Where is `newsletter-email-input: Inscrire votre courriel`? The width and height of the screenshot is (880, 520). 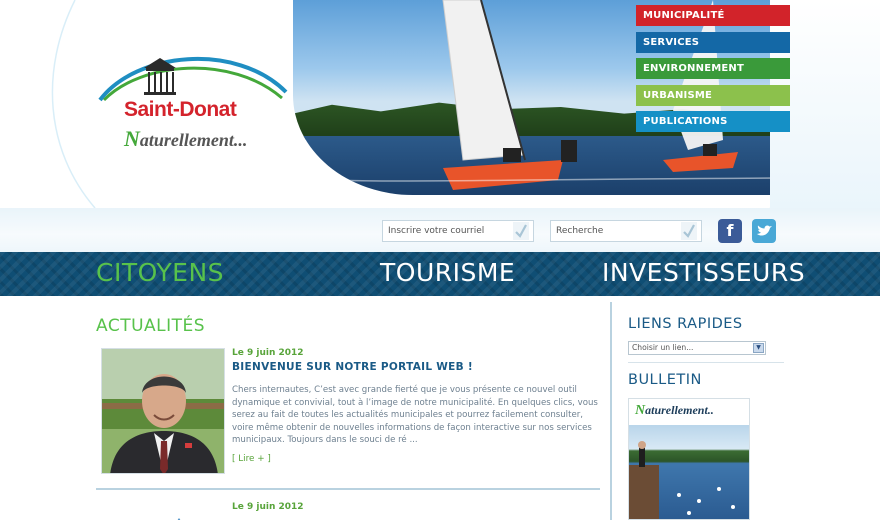 newsletter-email-input: Inscrire votre courriel is located at coordinates (458, 231).